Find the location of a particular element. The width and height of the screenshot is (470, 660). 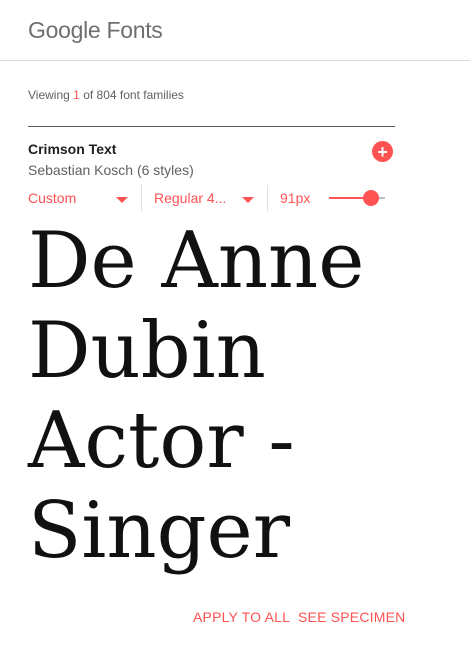

viewing-count: 1 is located at coordinates (76, 95).